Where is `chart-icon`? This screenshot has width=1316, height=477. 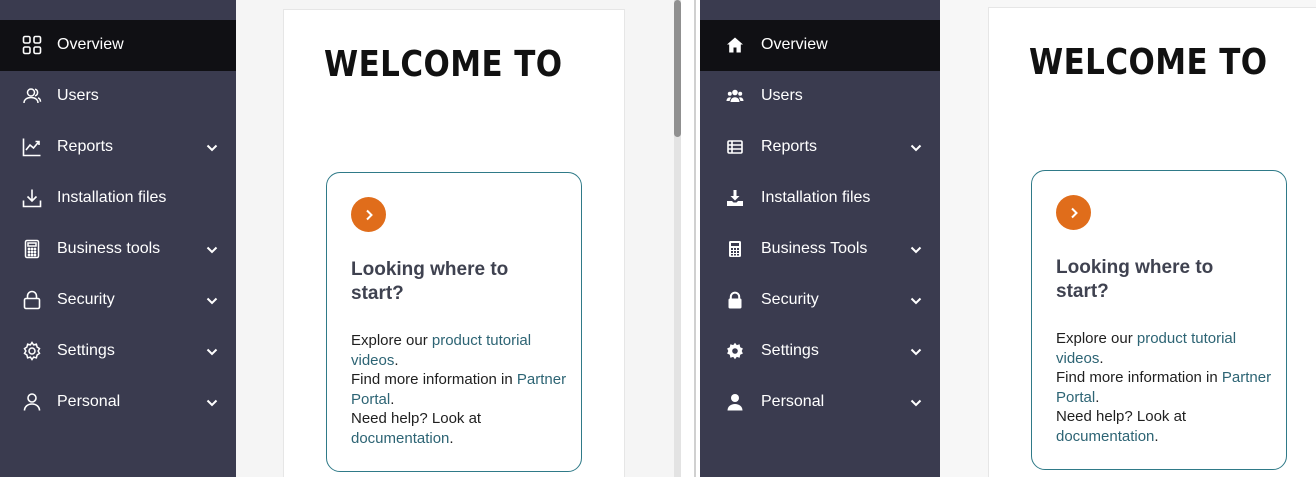 chart-icon is located at coordinates (32, 147).